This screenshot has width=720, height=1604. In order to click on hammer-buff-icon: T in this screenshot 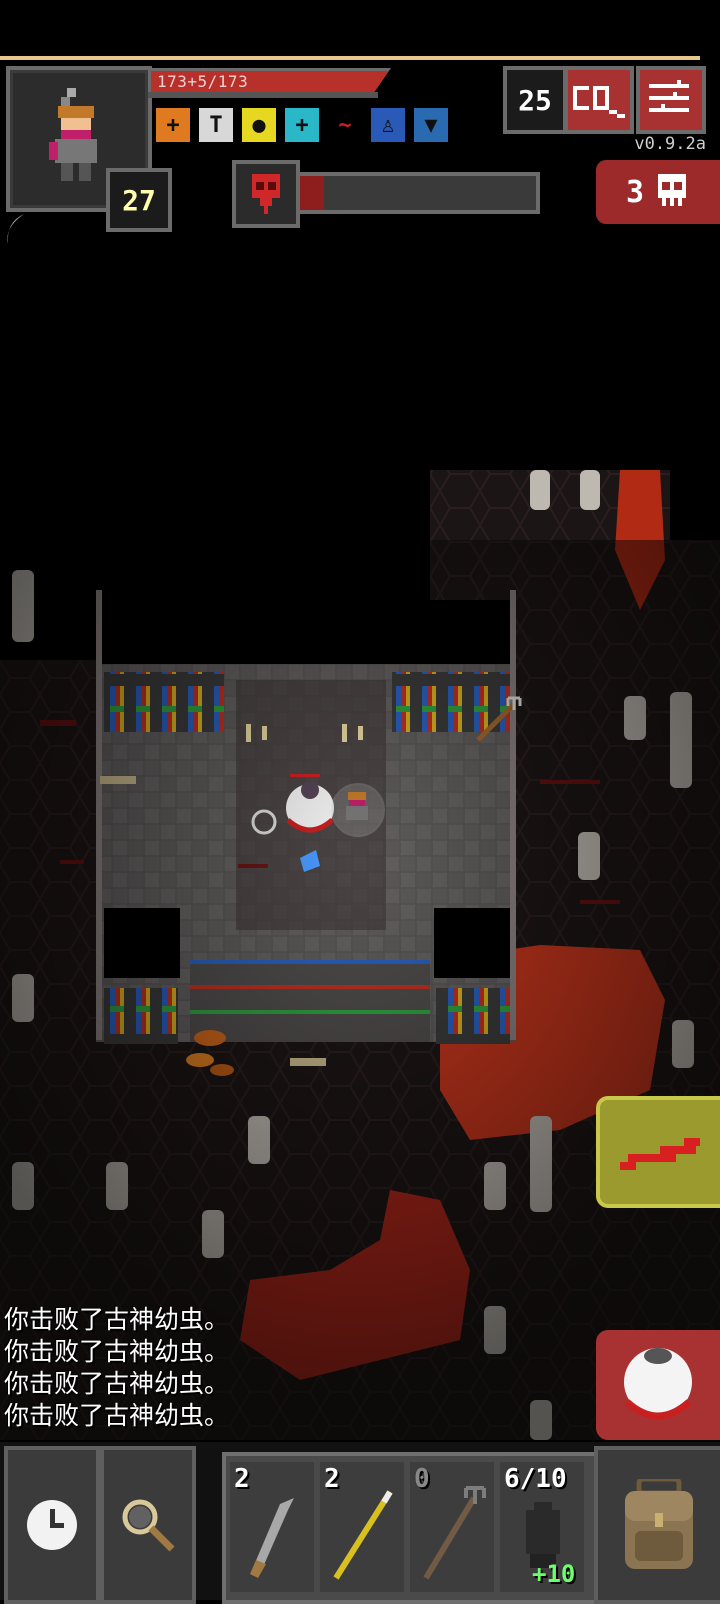, I will do `click(216, 125)`.